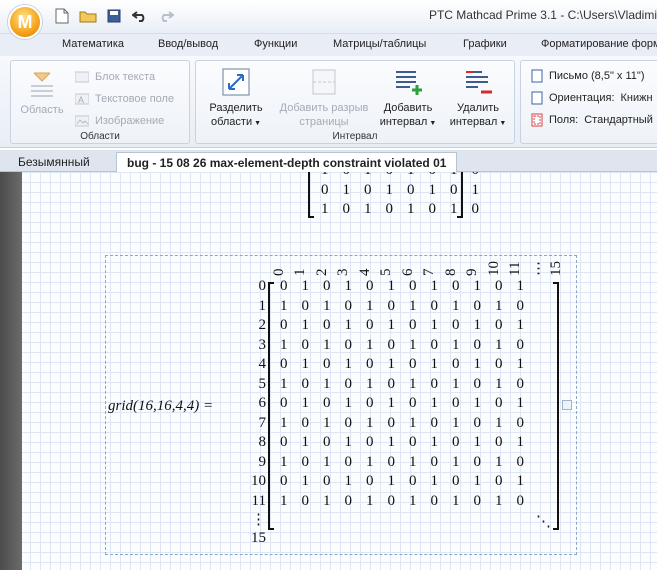 This screenshot has width=657, height=570. Describe the element at coordinates (124, 99) in the screenshot. I see `text-field-button: A Текстовое поле` at that location.